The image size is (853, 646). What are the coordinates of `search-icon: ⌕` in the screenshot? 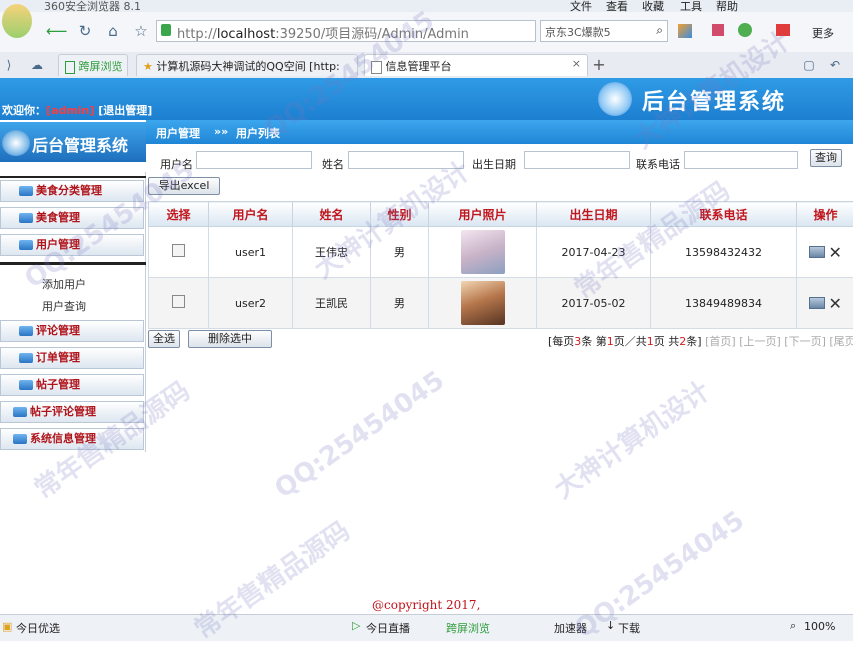 It's located at (659, 30).